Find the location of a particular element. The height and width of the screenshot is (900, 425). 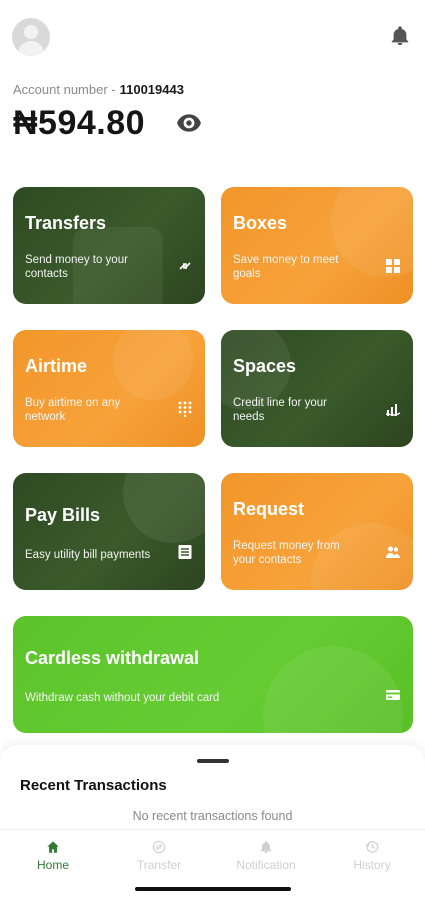

transfers-title: Transfers is located at coordinates (66, 223).